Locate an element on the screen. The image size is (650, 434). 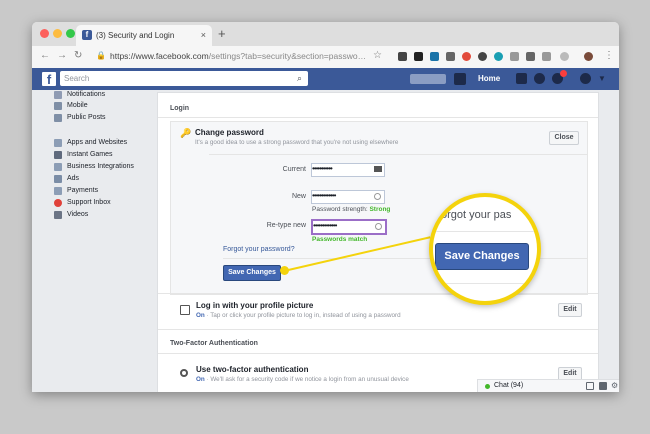
two-factor-title: Use two-factor authentication is located at coordinates (252, 369).